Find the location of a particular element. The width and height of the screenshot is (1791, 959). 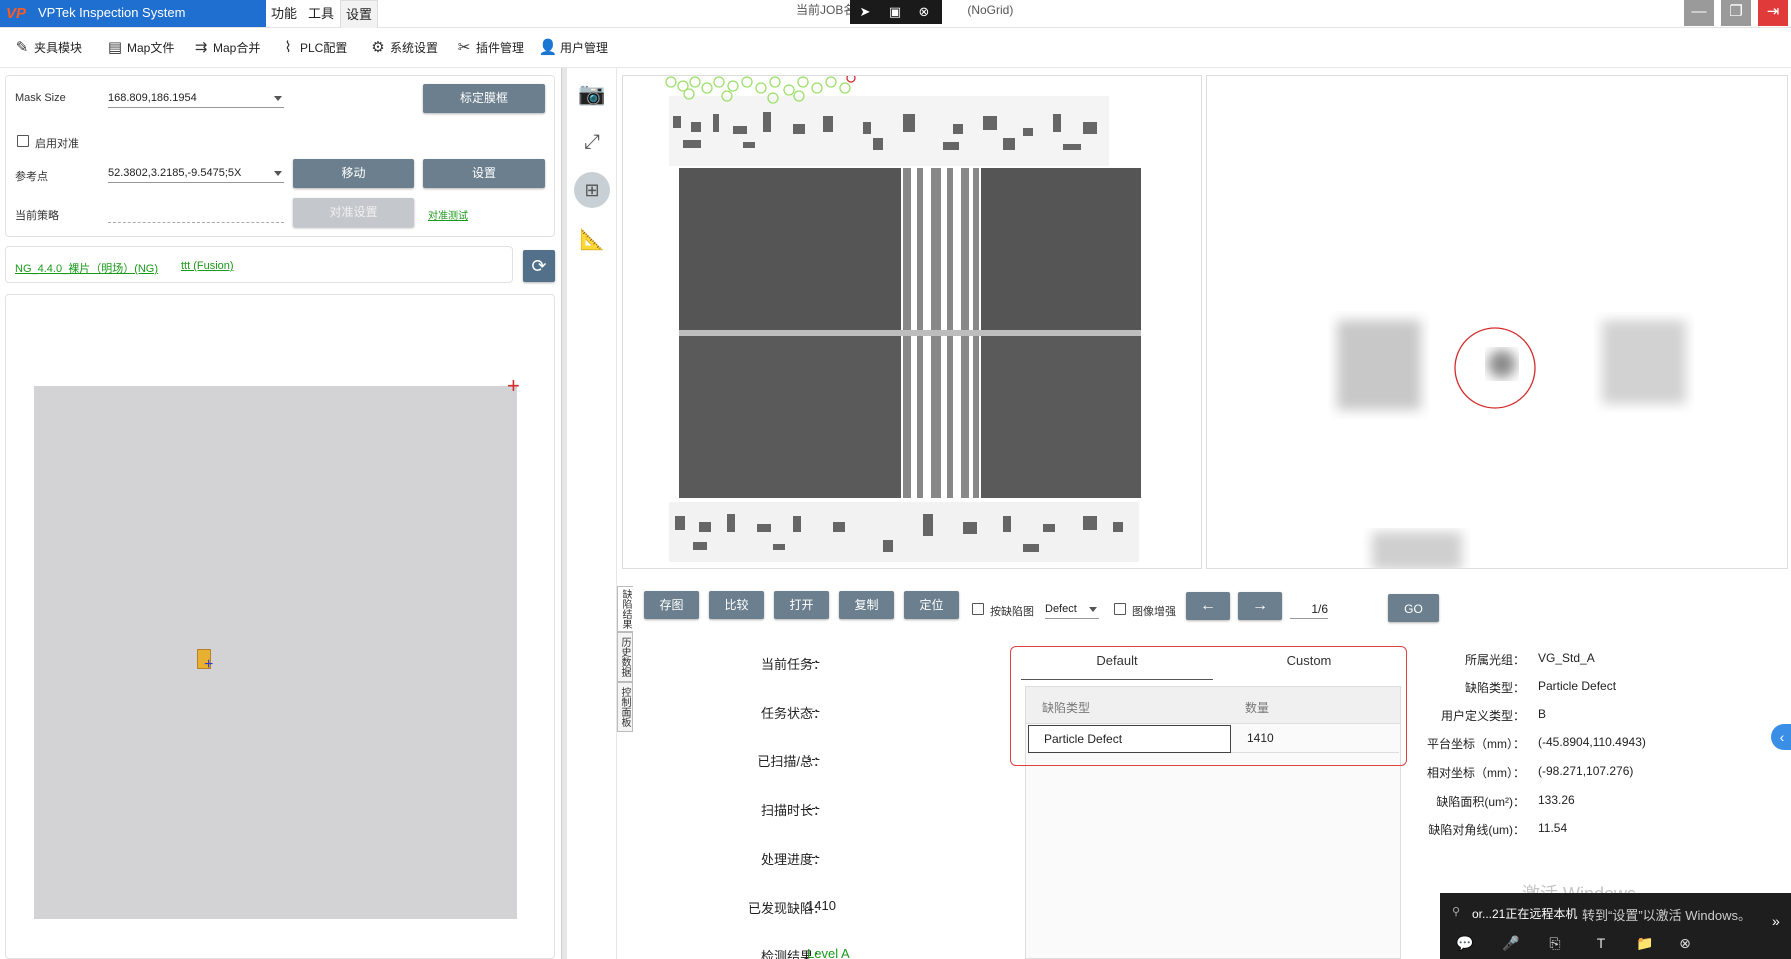

remote-control-bar: ➤ ▣ ⊗ is located at coordinates (896, 12).